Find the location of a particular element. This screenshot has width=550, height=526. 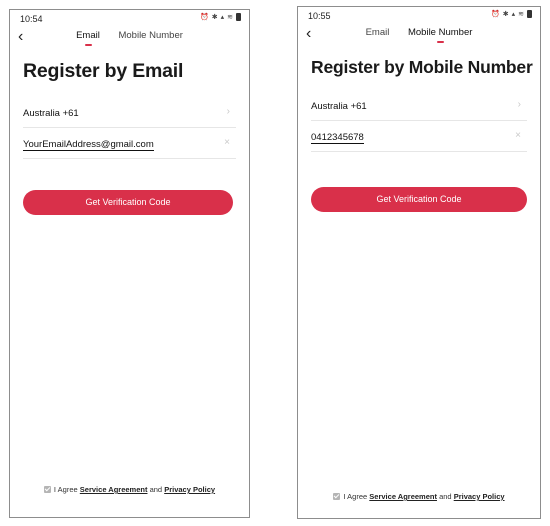

mobile-input-value: 0412345678 is located at coordinates (337, 138).